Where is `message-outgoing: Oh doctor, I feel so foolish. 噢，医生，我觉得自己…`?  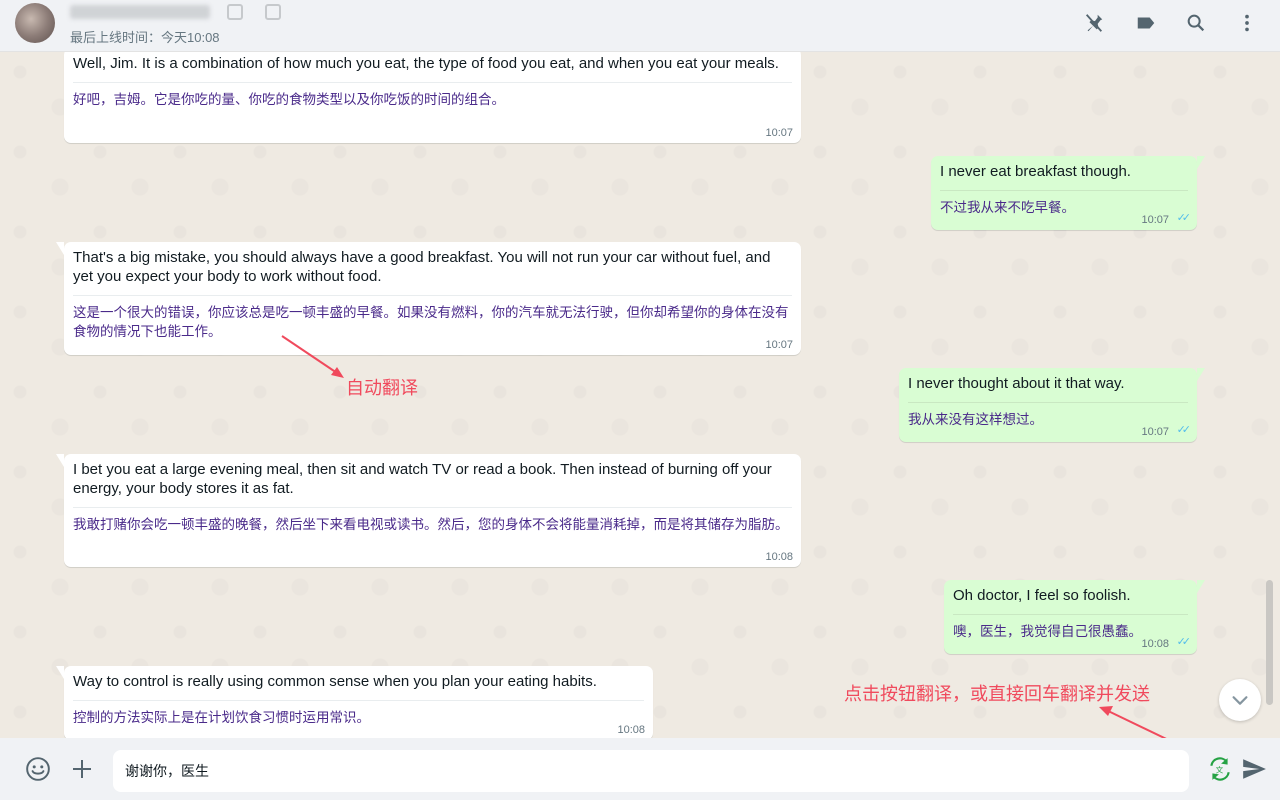
message-outgoing: Oh doctor, I feel so foolish. 噢，医生，我觉得自己… is located at coordinates (1074, 617).